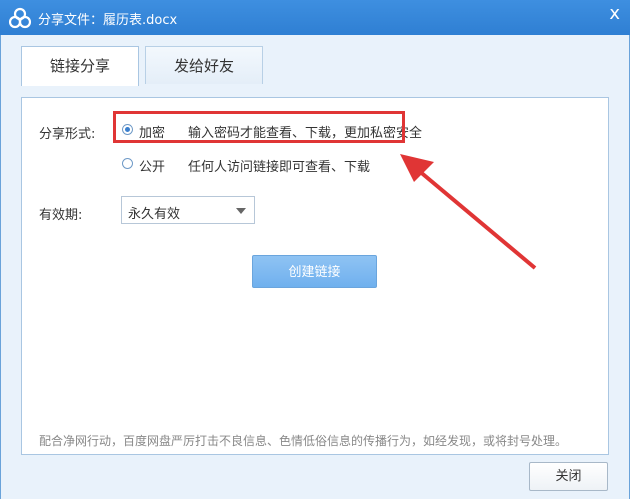 Image resolution: width=630 pixels, height=499 pixels. Describe the element at coordinates (314, 271) in the screenshot. I see `create-link-button: 创建链接` at that location.